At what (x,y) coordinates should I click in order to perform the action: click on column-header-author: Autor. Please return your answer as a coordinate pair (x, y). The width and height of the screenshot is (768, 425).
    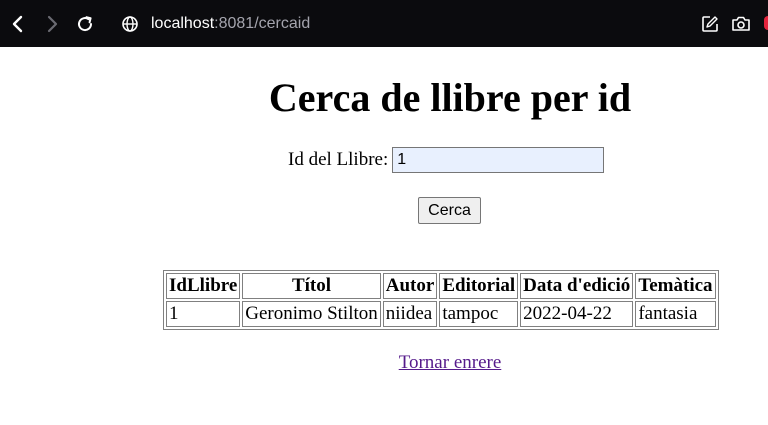
    Looking at the image, I should click on (410, 286).